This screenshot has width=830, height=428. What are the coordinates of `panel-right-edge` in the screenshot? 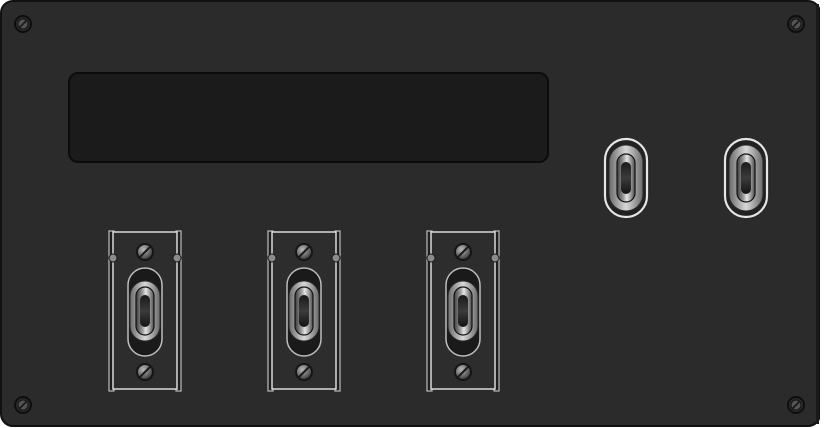 It's located at (825, 214).